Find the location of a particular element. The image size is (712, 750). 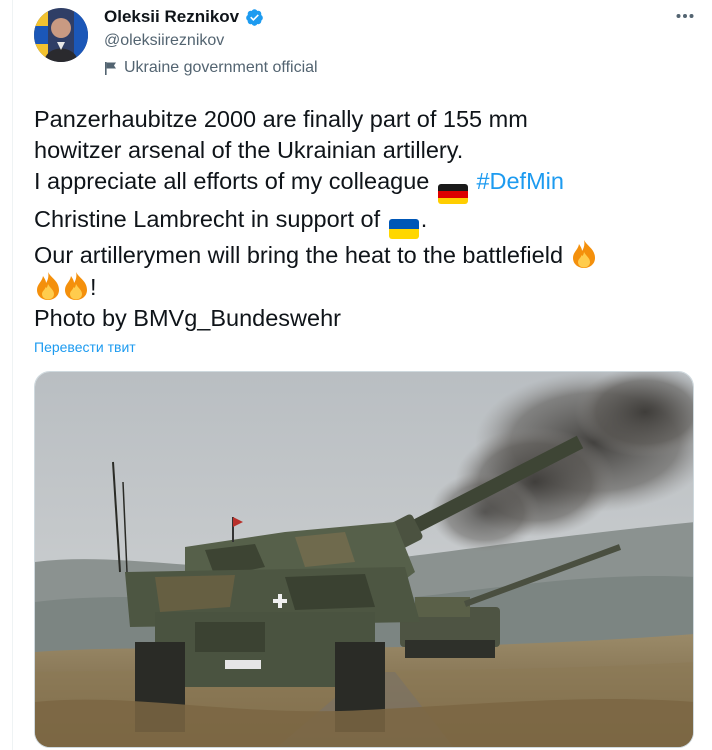

tweet-line-text: . is located at coordinates (424, 219).